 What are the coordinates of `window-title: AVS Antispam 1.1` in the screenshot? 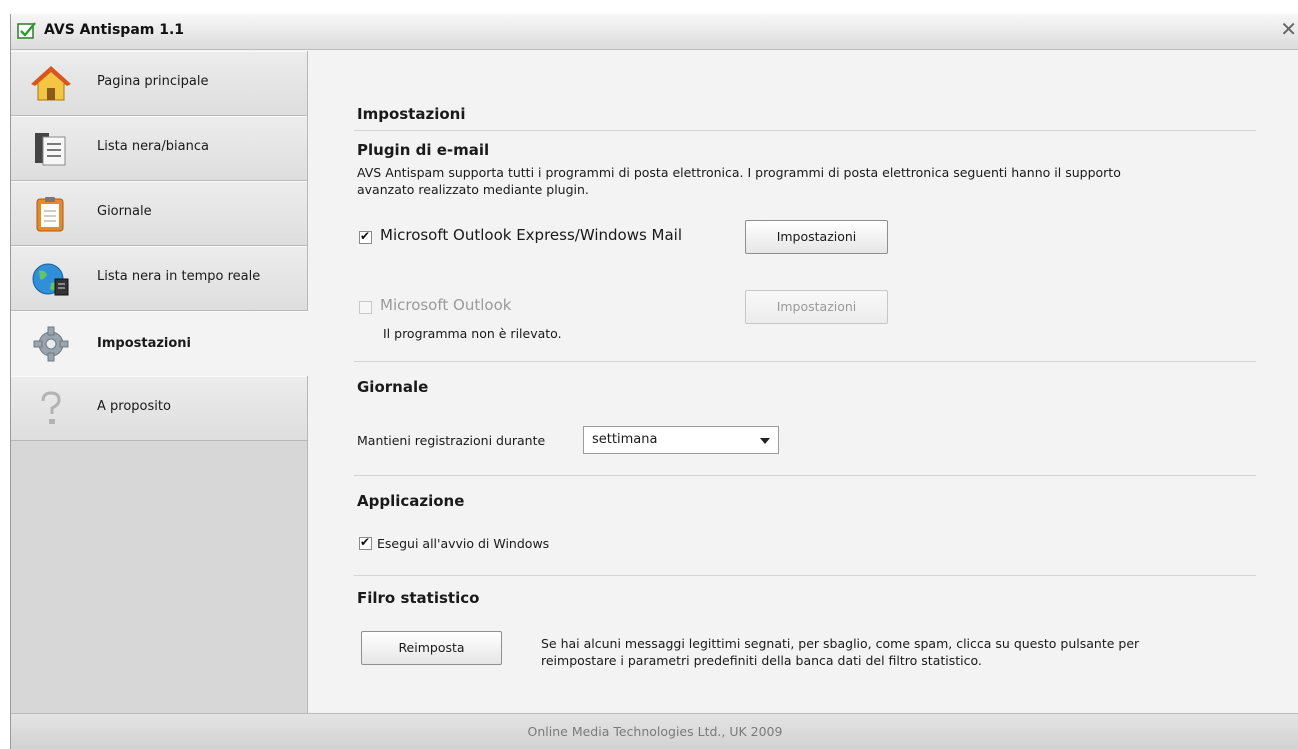 It's located at (114, 30).